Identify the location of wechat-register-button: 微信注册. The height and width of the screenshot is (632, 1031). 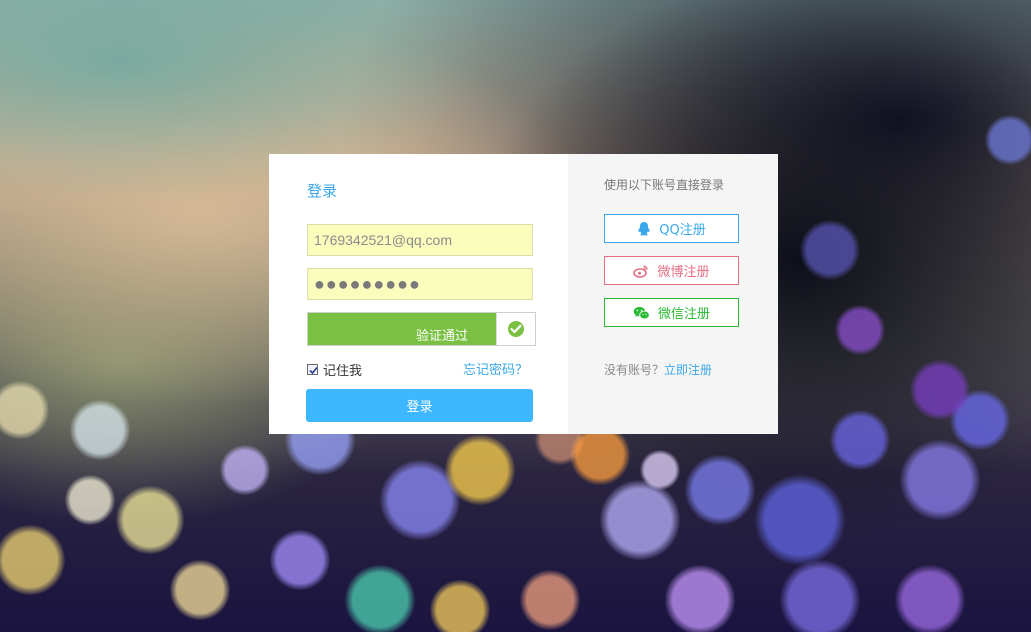
(671, 312).